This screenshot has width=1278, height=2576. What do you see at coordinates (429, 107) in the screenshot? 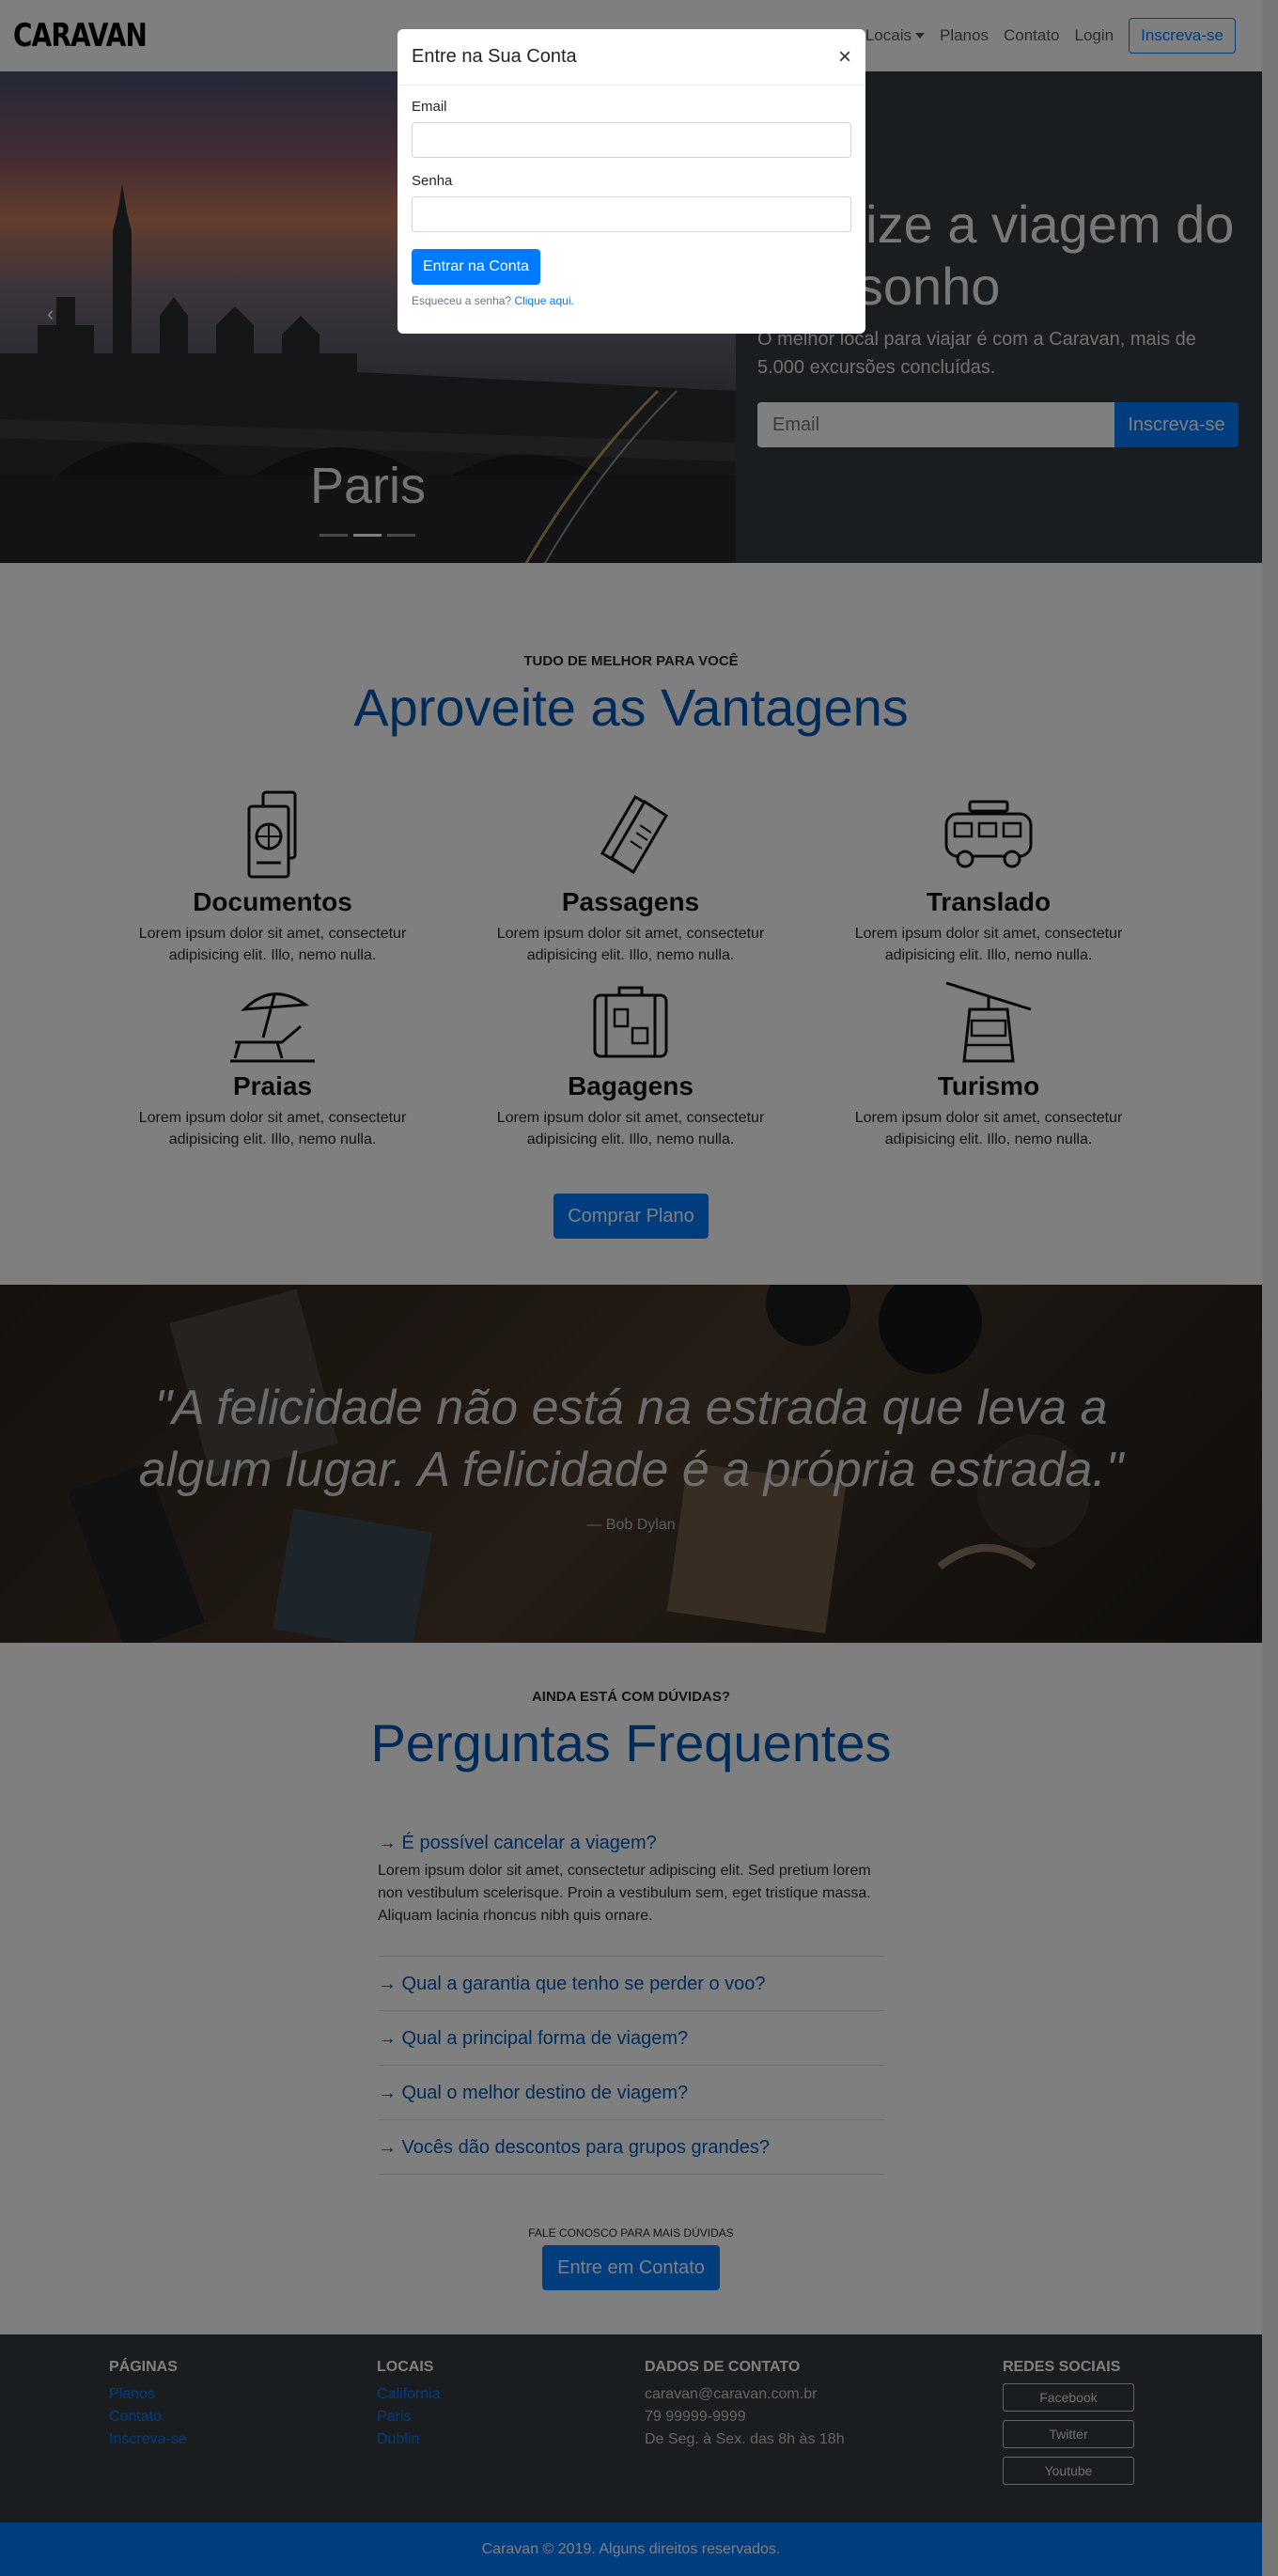
I see `email-label: Email` at bounding box center [429, 107].